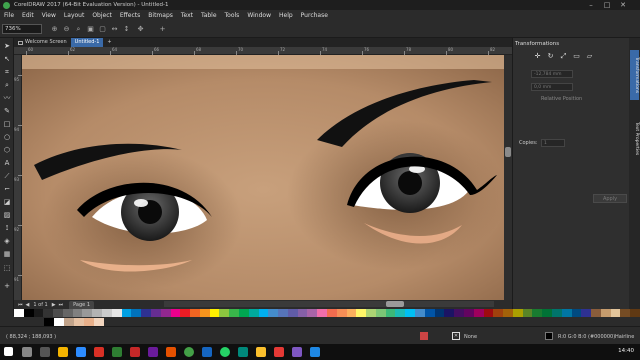  I want to click on outline-pen-icon: ⬚, so click(7, 268).